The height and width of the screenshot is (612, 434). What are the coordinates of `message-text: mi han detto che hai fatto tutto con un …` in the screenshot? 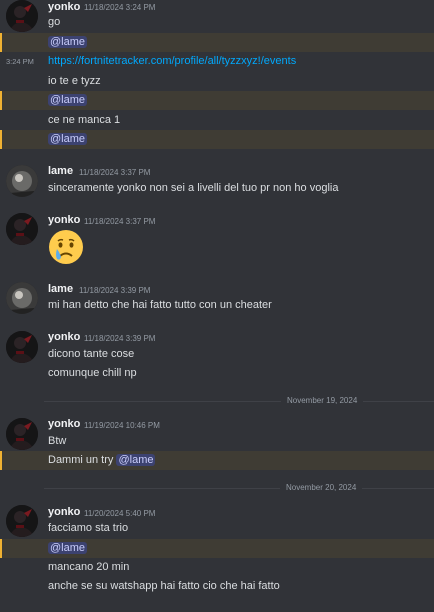 It's located at (160, 305).